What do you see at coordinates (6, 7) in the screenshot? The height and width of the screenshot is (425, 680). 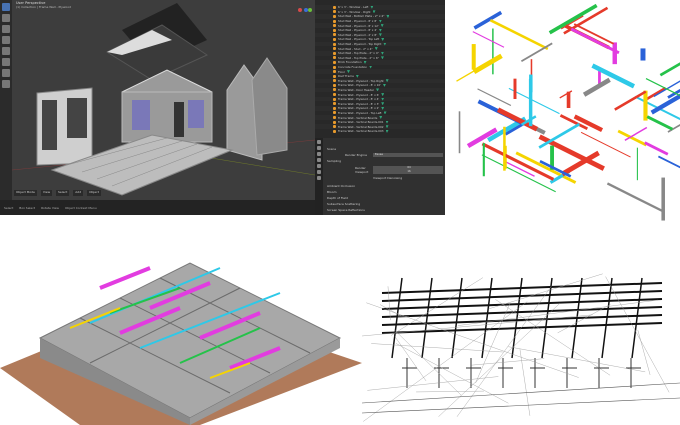 I see `select-tool-icon` at bounding box center [6, 7].